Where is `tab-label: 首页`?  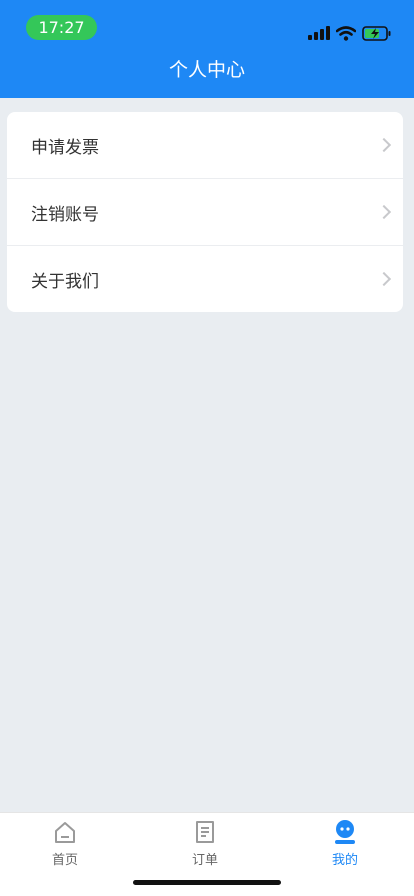 tab-label: 首页 is located at coordinates (64, 860).